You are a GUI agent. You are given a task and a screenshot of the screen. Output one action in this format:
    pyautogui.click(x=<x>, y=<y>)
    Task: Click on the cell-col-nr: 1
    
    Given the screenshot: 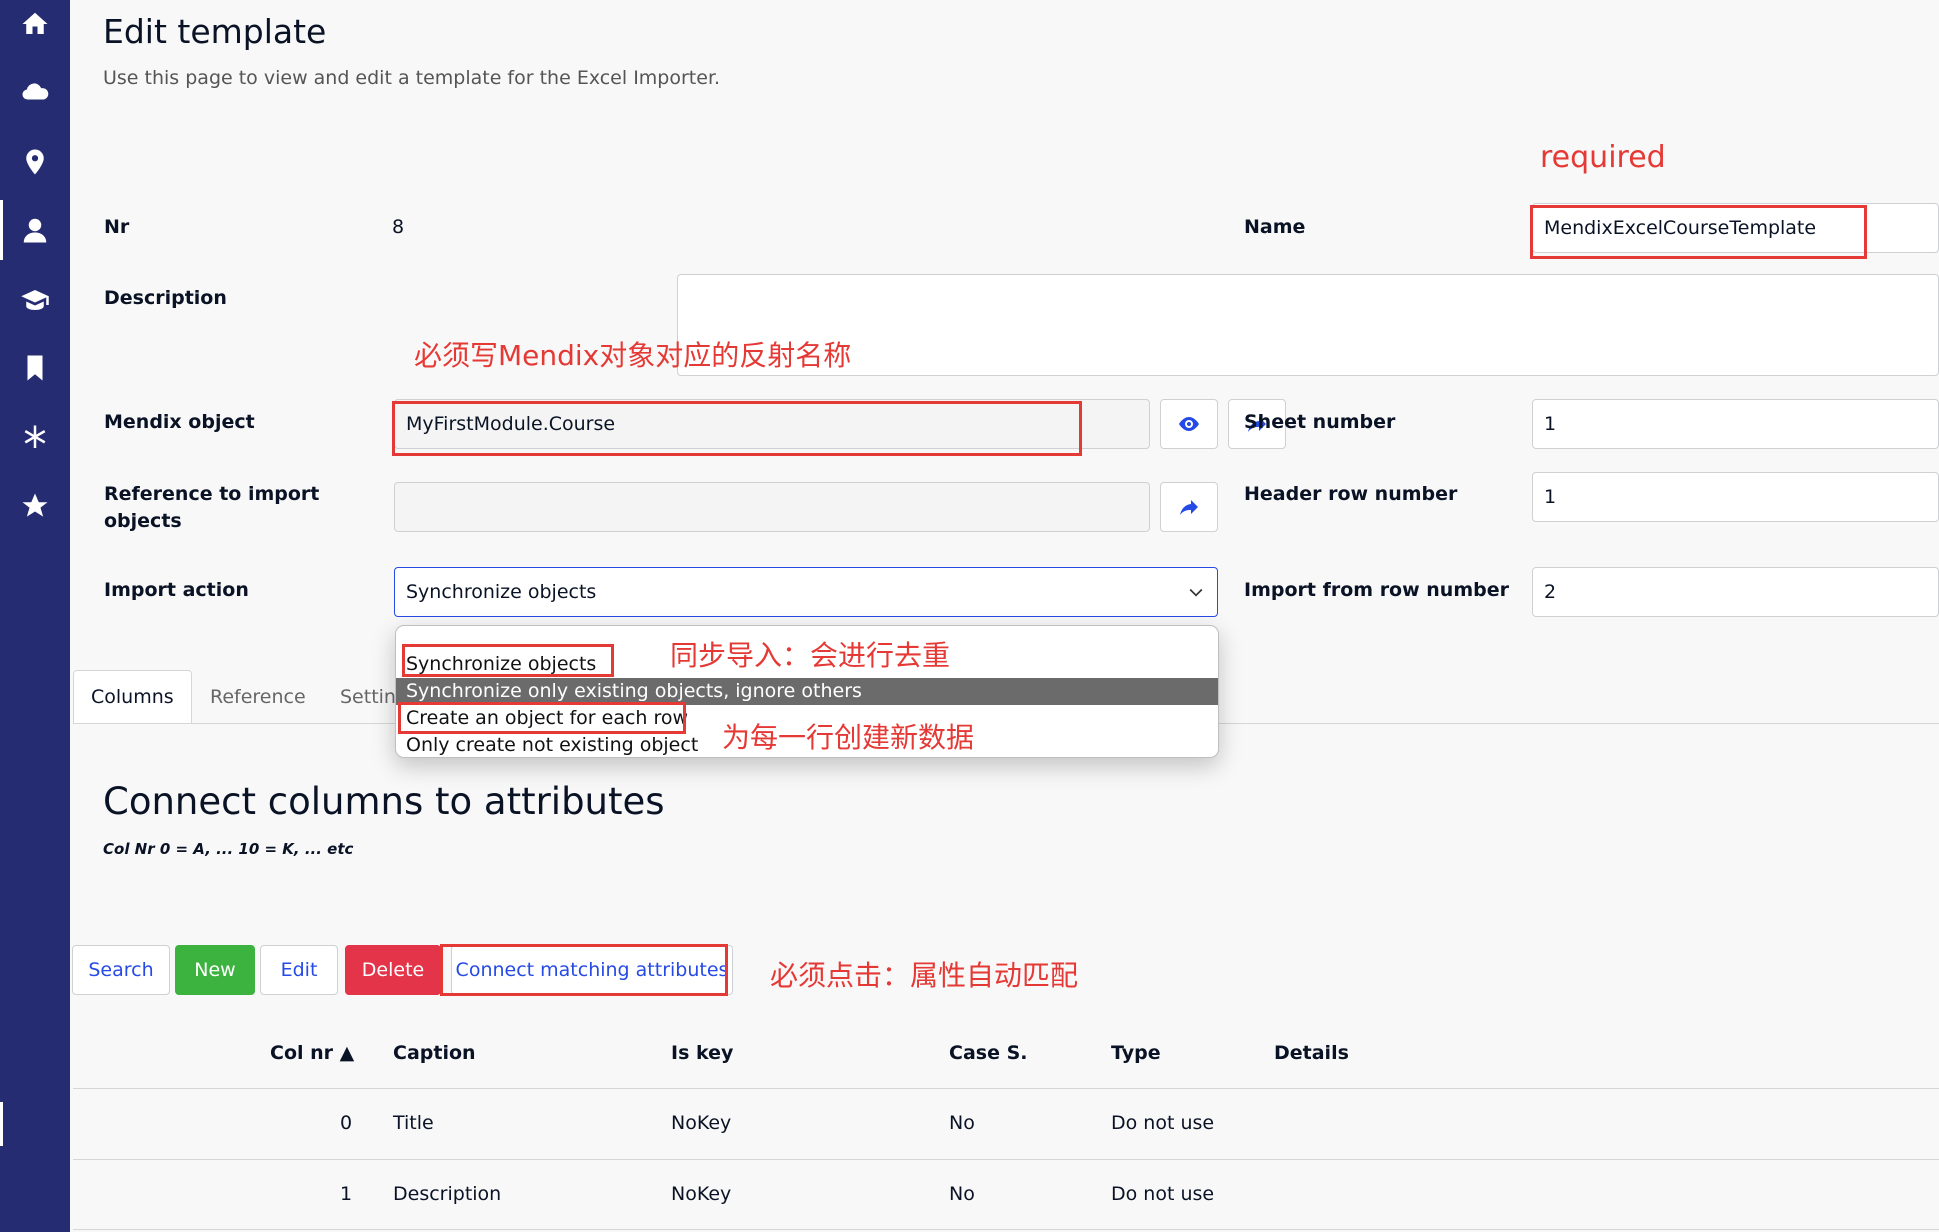 What is the action you would take?
    pyautogui.click(x=346, y=1194)
    